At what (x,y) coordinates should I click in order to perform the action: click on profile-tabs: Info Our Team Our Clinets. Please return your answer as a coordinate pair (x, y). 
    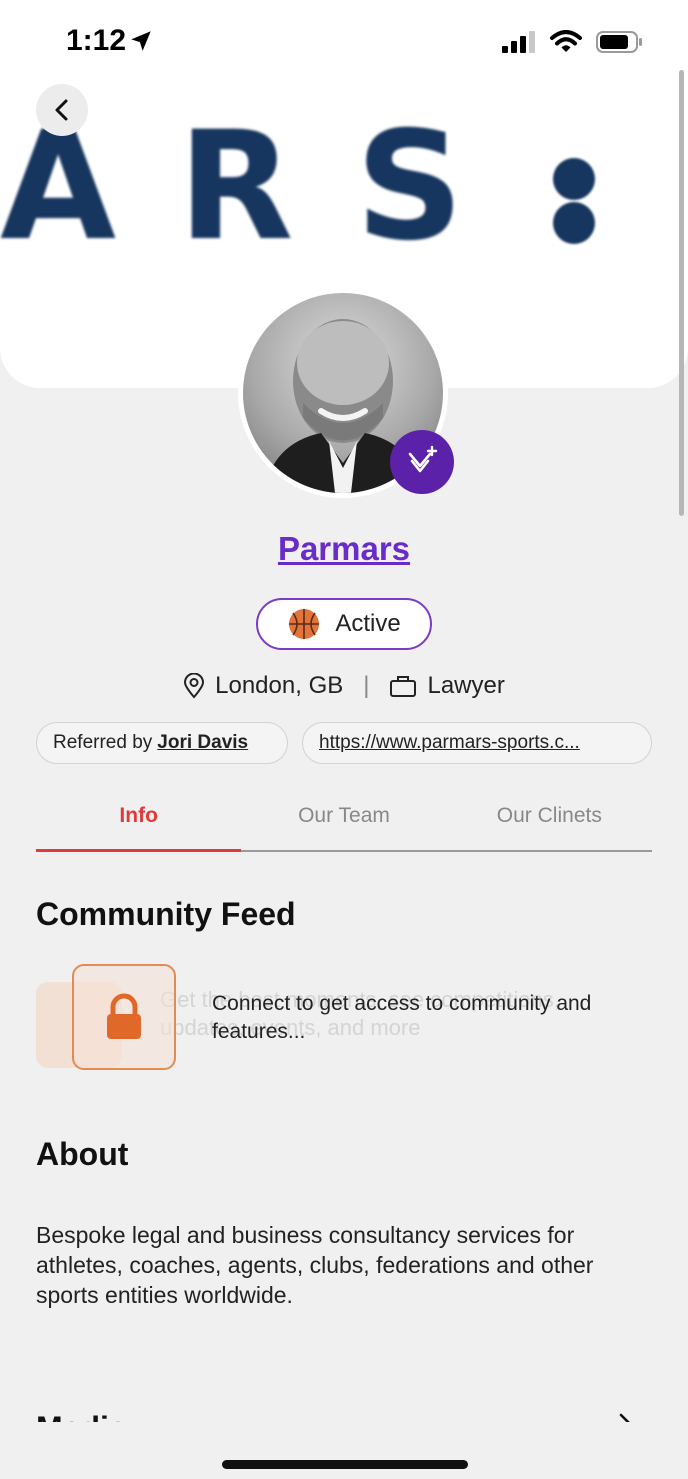
    Looking at the image, I should click on (344, 821).